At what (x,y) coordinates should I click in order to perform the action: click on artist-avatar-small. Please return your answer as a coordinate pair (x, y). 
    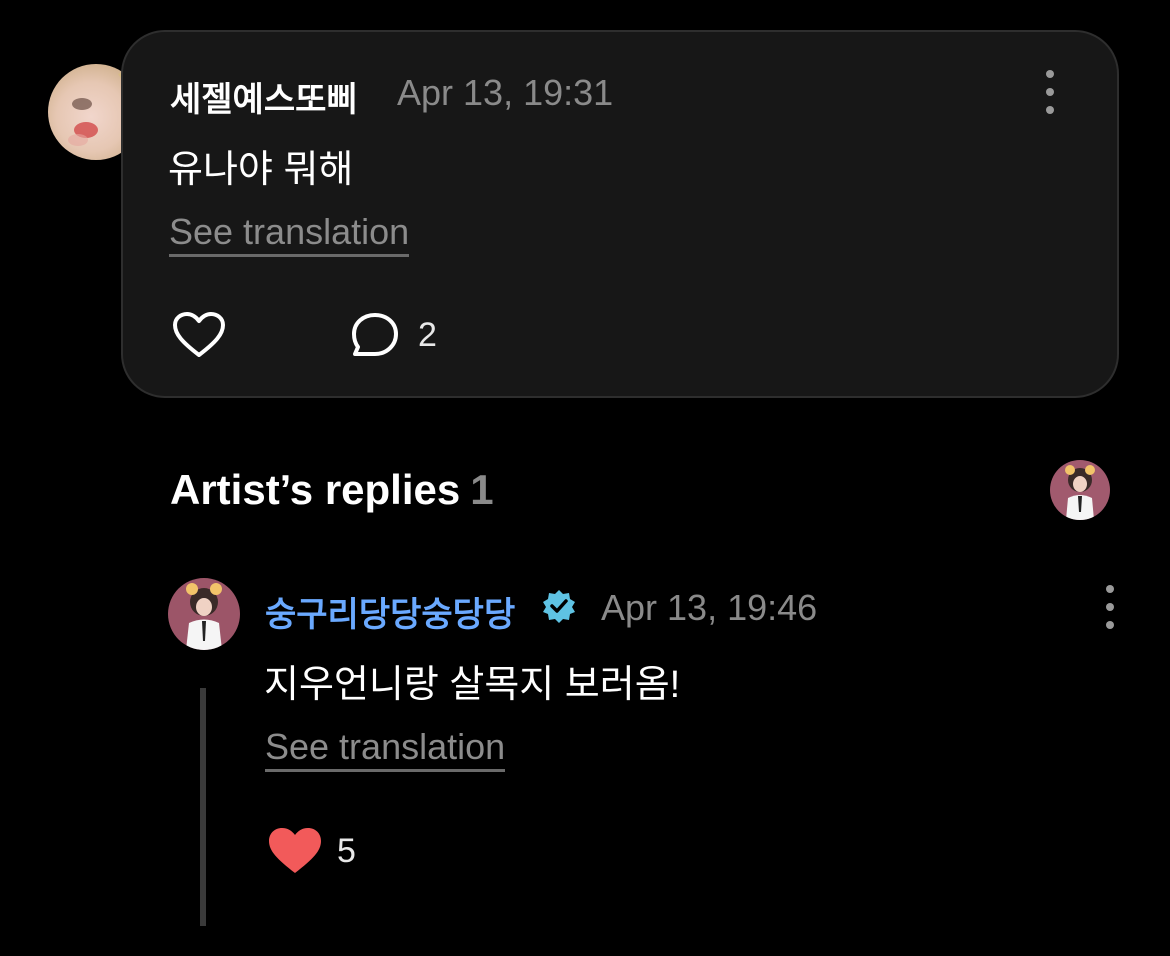
    Looking at the image, I should click on (1080, 490).